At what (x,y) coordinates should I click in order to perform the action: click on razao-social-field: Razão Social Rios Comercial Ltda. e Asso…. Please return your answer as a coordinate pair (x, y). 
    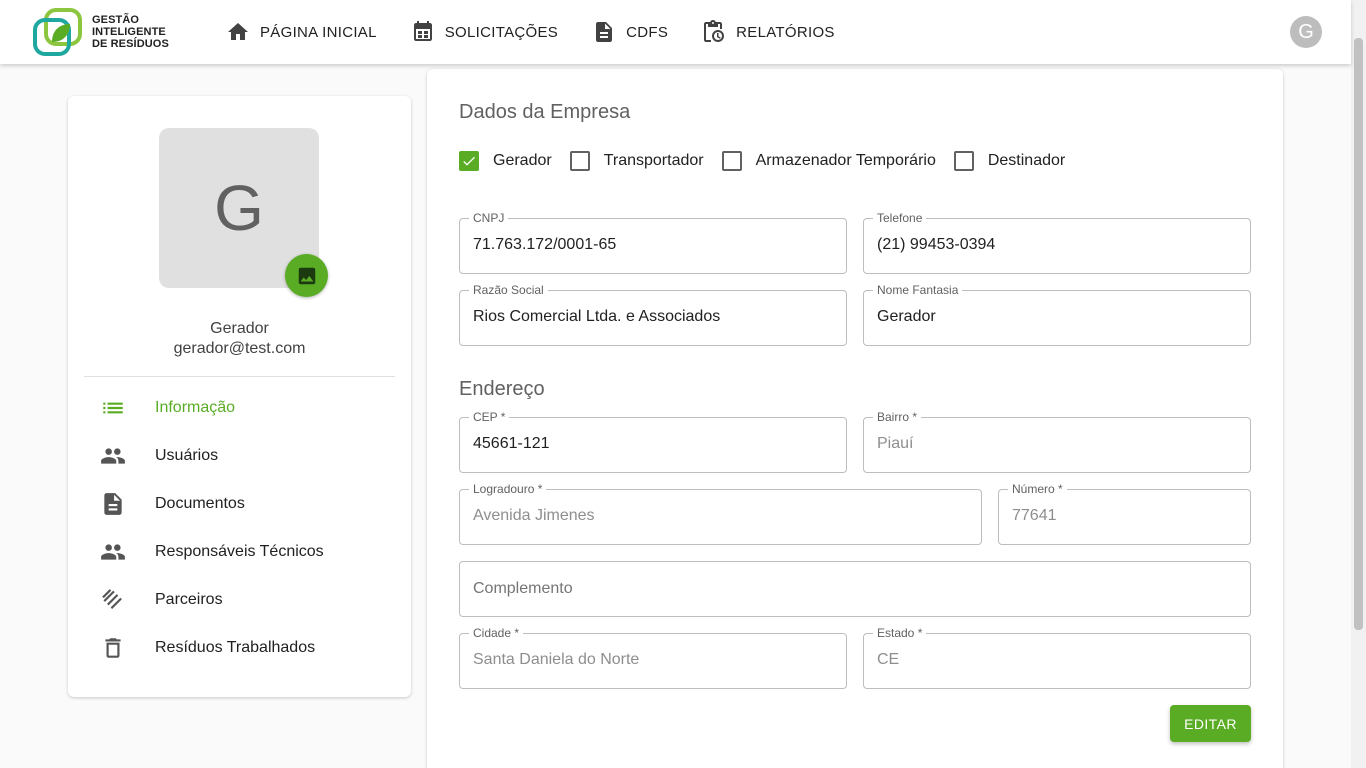
    Looking at the image, I should click on (653, 314).